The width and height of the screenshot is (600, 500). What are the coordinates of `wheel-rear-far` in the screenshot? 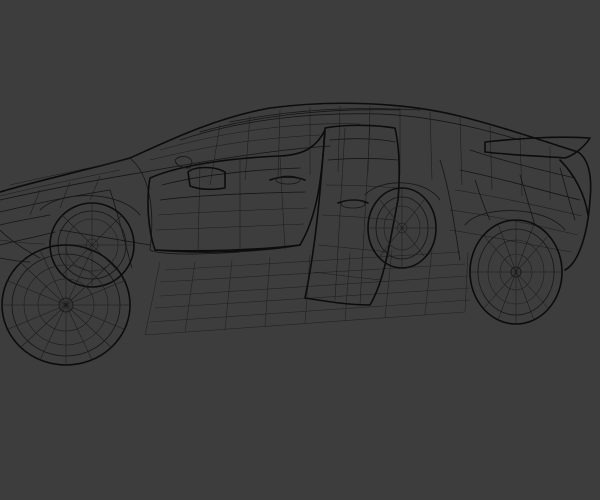 It's located at (402, 228).